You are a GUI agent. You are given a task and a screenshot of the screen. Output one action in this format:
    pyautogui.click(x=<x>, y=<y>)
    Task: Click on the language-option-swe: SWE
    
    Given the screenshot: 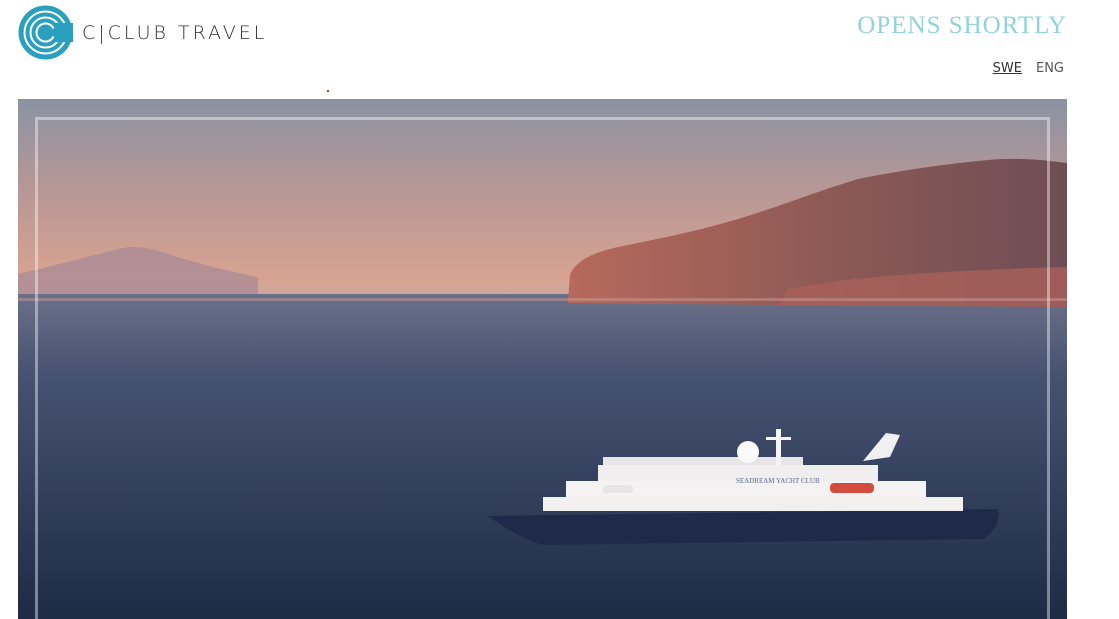 What is the action you would take?
    pyautogui.click(x=1007, y=68)
    